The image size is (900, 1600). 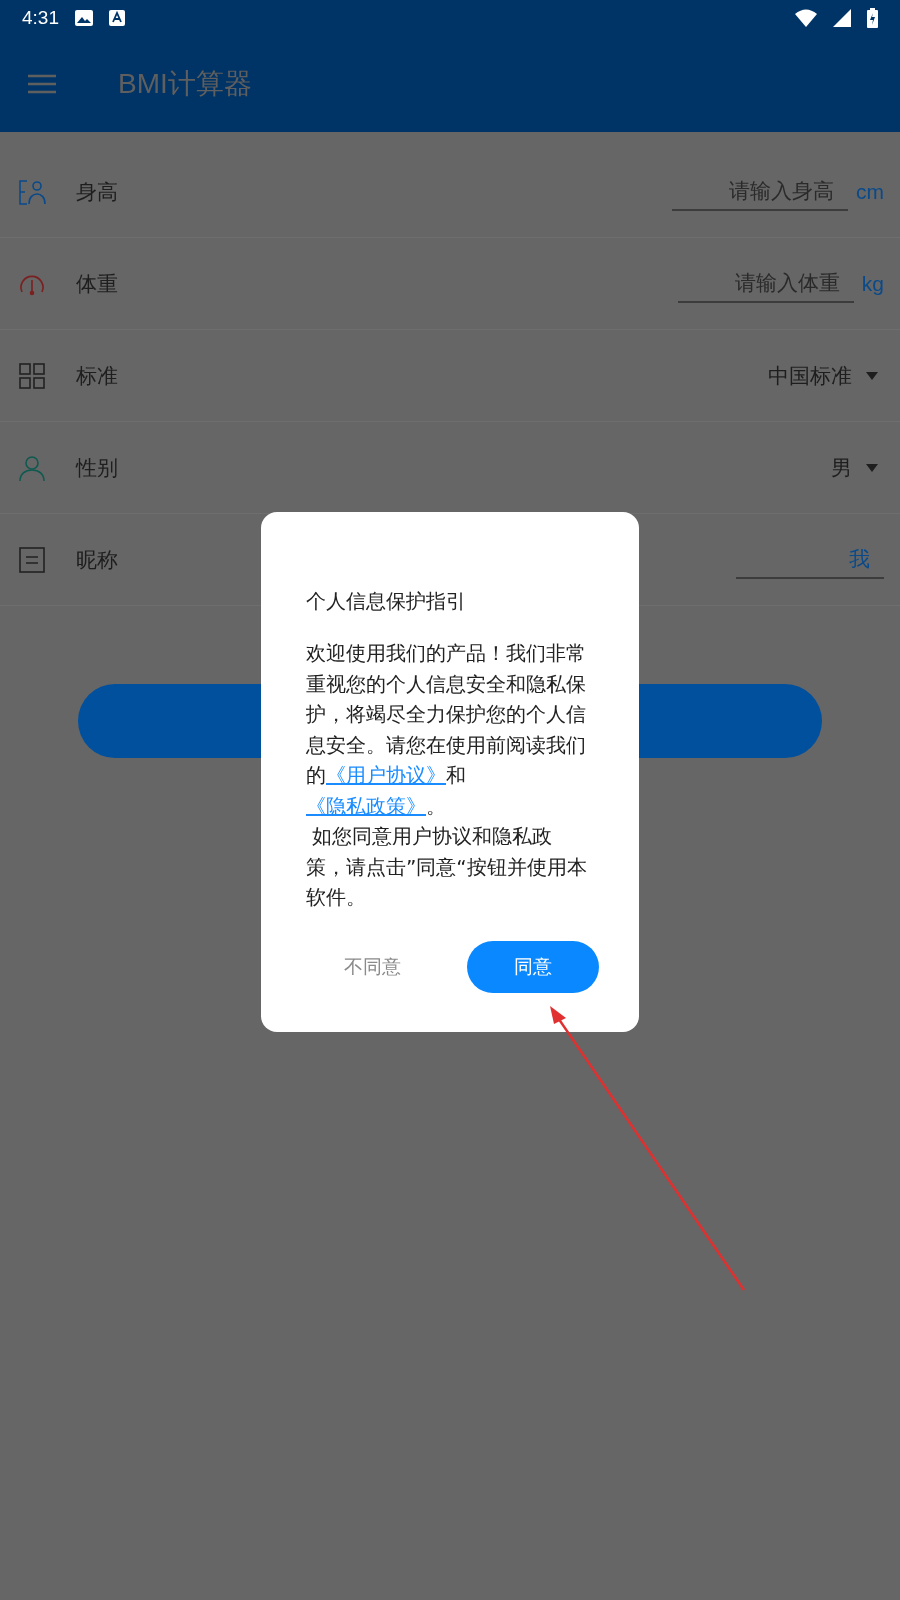 I want to click on dropdown: 男, so click(x=857, y=467).